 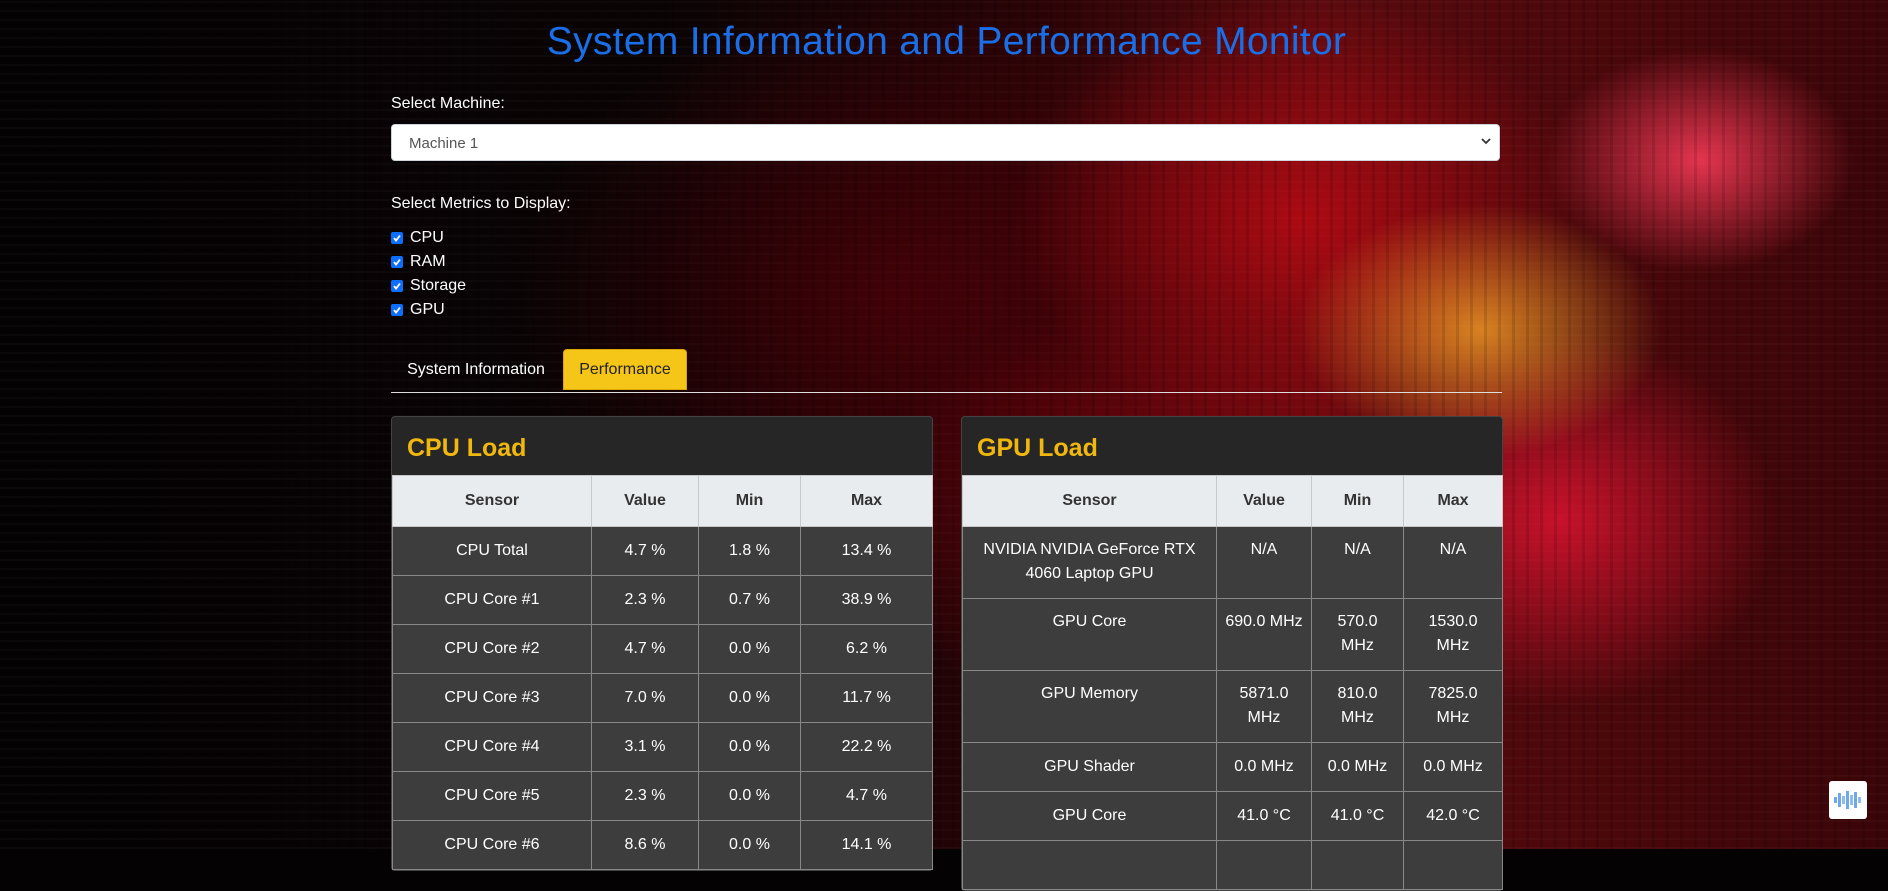 What do you see at coordinates (1264, 706) in the screenshot?
I see `value-cell: 5871.0 MHz` at bounding box center [1264, 706].